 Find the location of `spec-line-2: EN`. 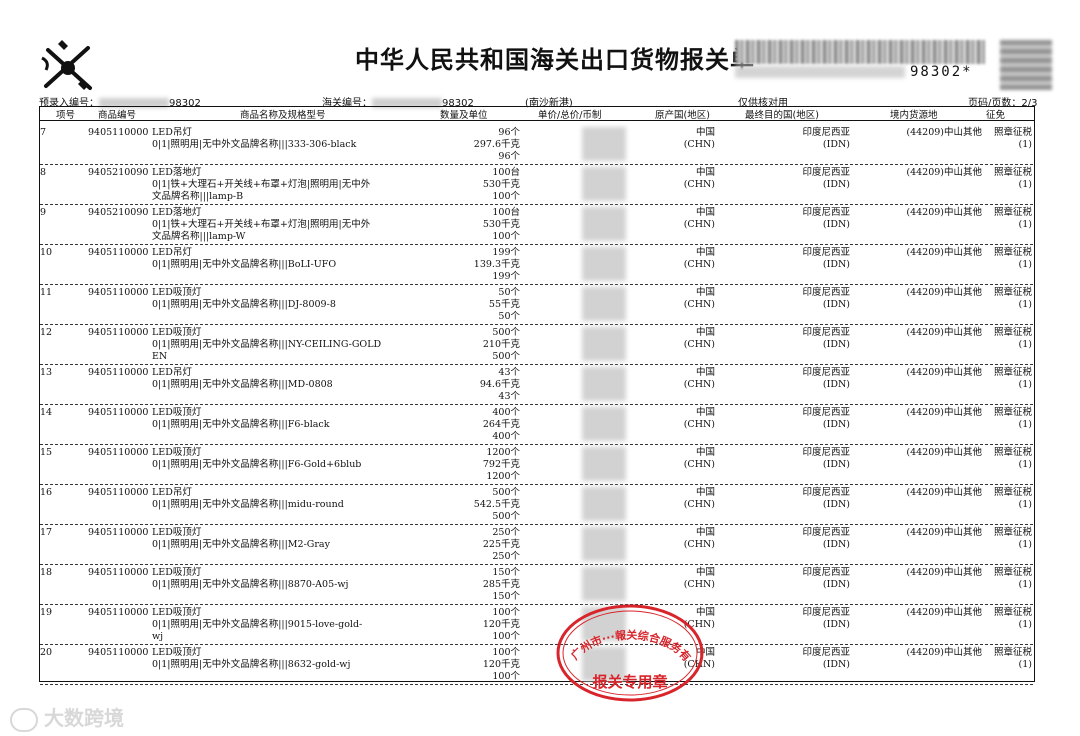

spec-line-2: EN is located at coordinates (160, 356).